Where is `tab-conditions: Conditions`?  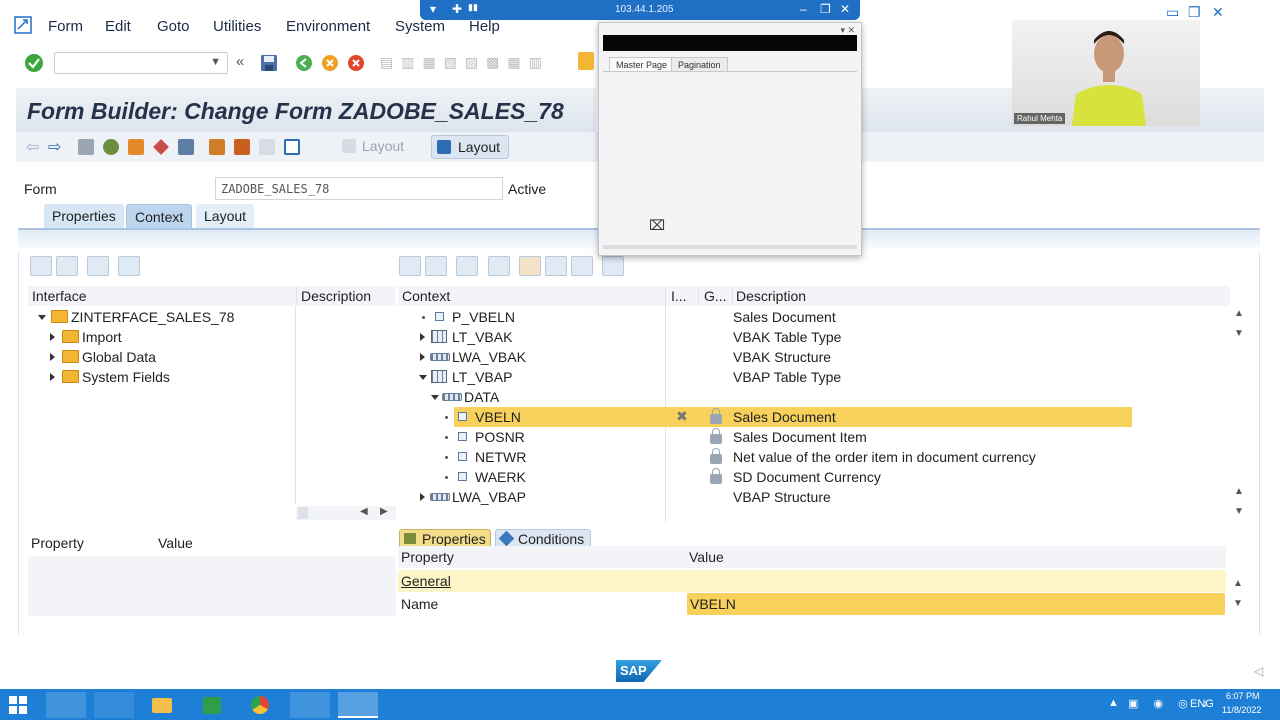 tab-conditions: Conditions is located at coordinates (543, 538).